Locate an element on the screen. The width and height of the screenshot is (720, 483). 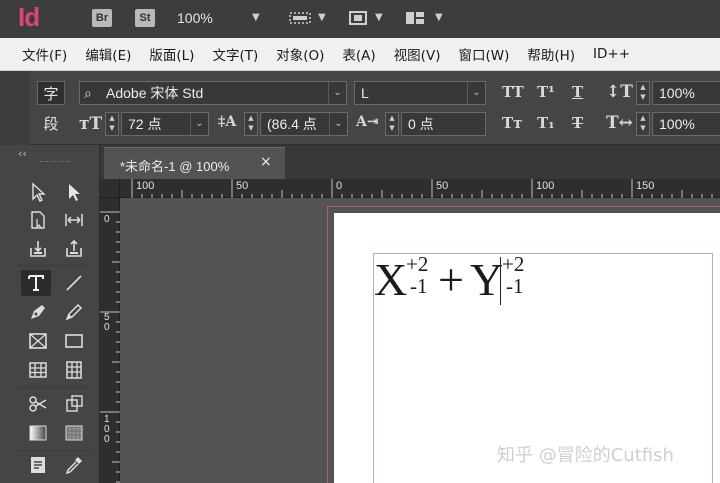
margin-guide is located at coordinates (712, 368).